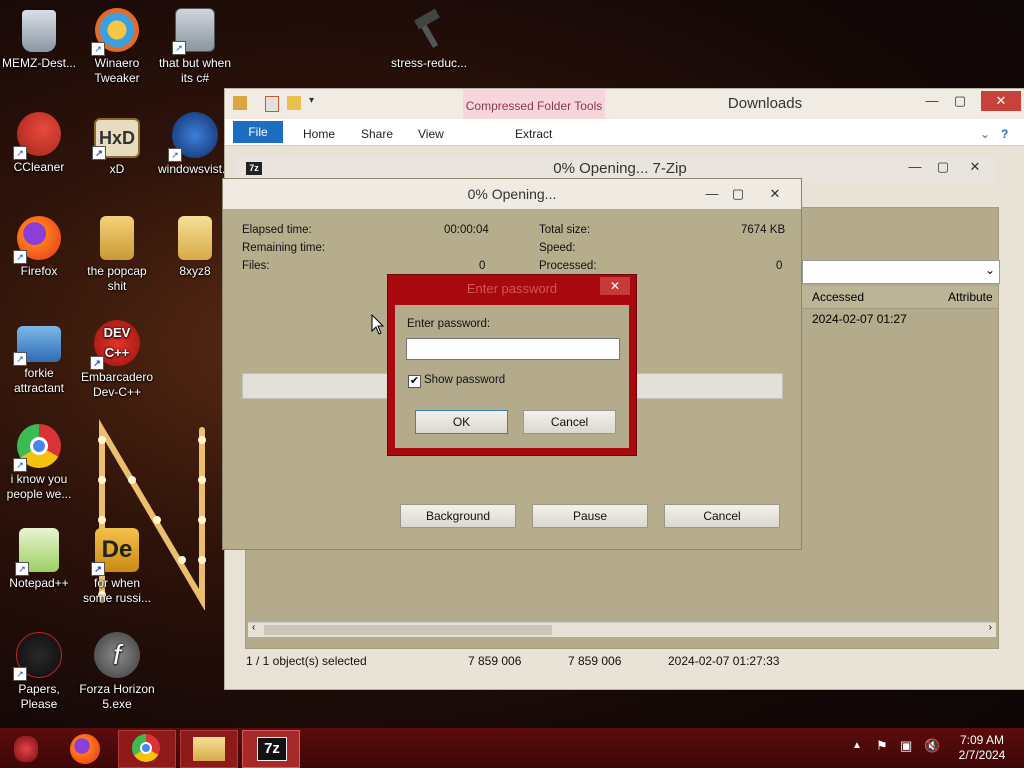 The image size is (1024, 768). Describe the element at coordinates (859, 319) in the screenshot. I see `row-accessed: 2024-02-07 01:27` at that location.